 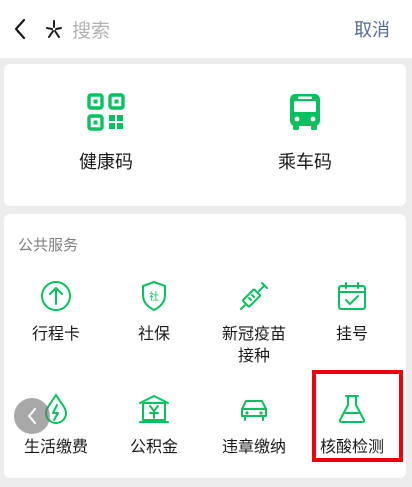 What do you see at coordinates (153, 333) in the screenshot?
I see `service-label: 社保` at bounding box center [153, 333].